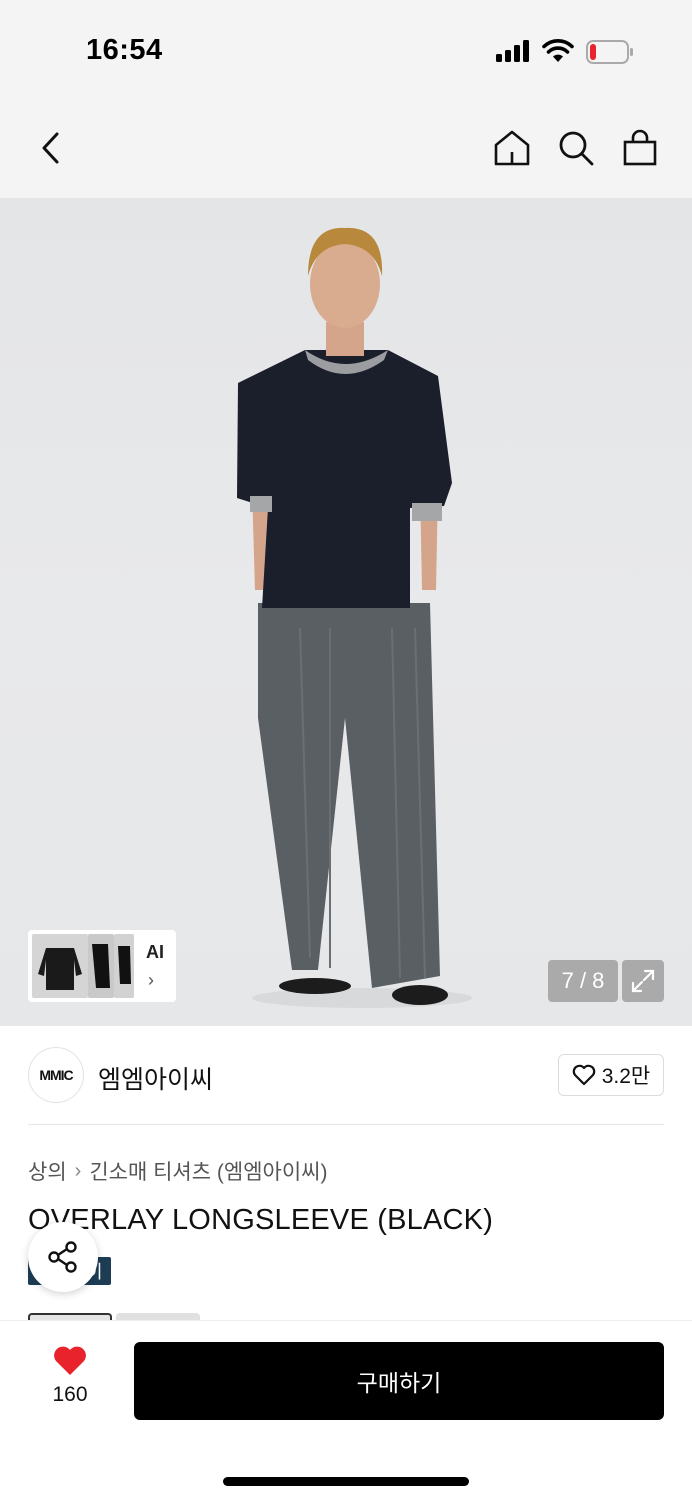  I want to click on heart-filled-icon, so click(70, 1360).